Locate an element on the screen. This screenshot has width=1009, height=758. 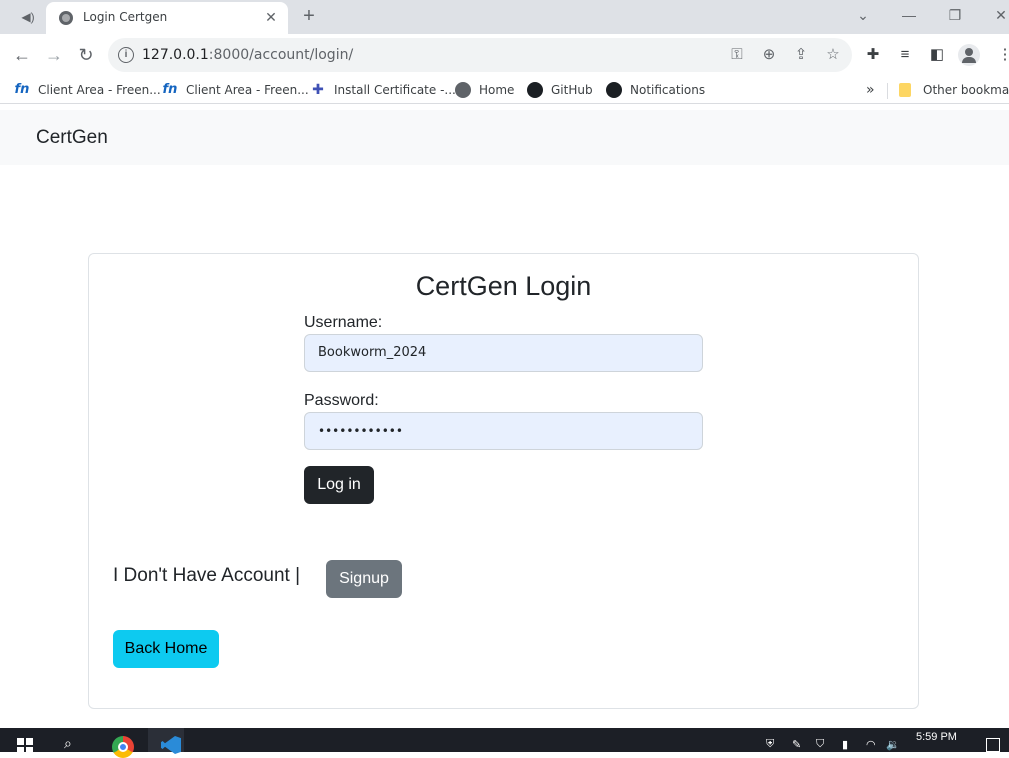
bookmark-label: Notifications is located at coordinates (668, 90).